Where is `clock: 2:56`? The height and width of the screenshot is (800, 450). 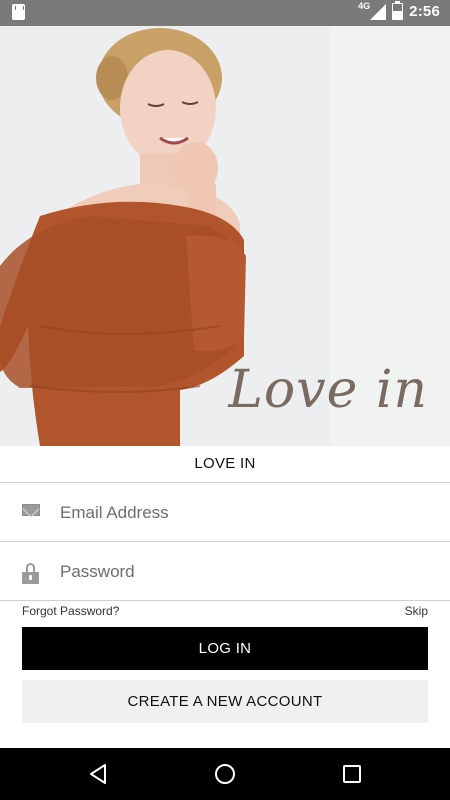
clock: 2:56 is located at coordinates (424, 11).